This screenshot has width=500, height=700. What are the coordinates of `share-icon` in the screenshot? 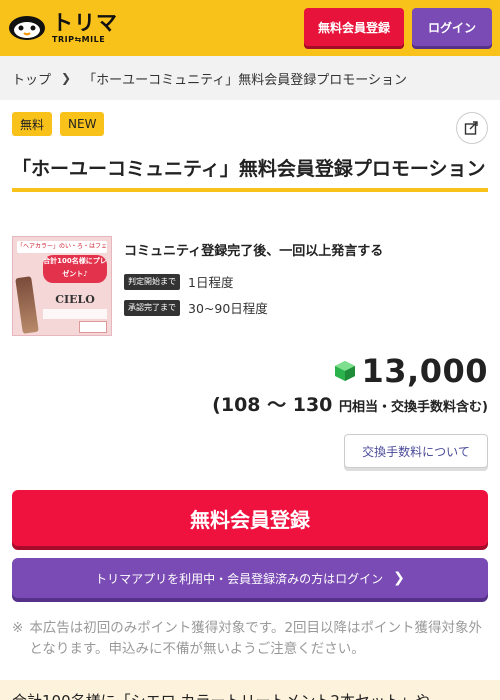 It's located at (471, 128).